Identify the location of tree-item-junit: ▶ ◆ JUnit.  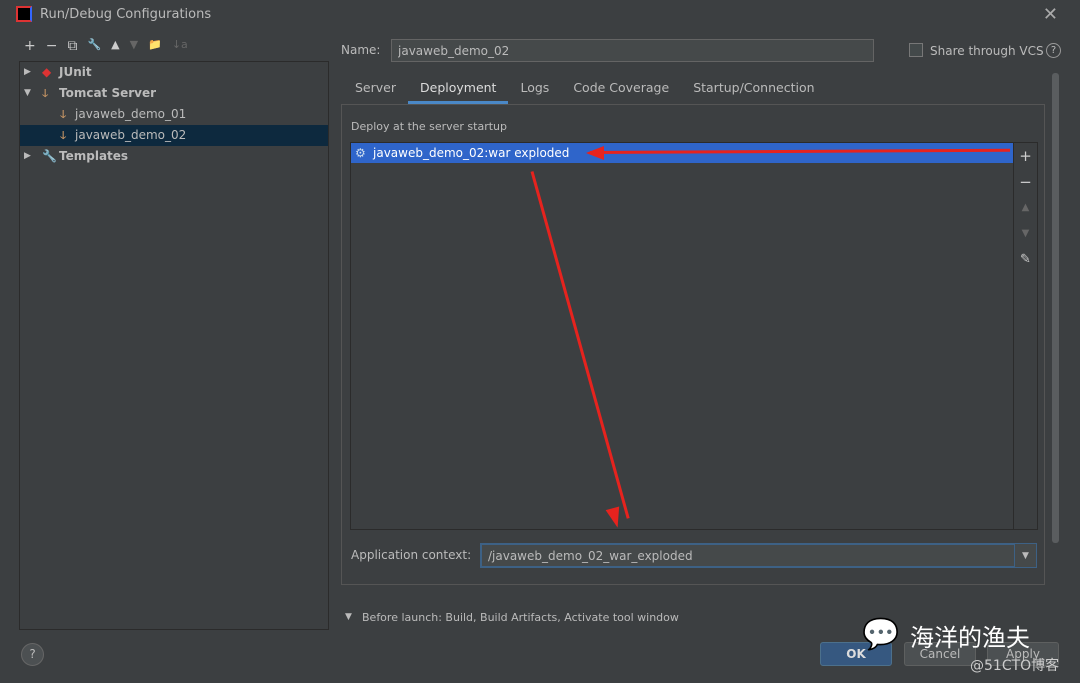
(174, 72).